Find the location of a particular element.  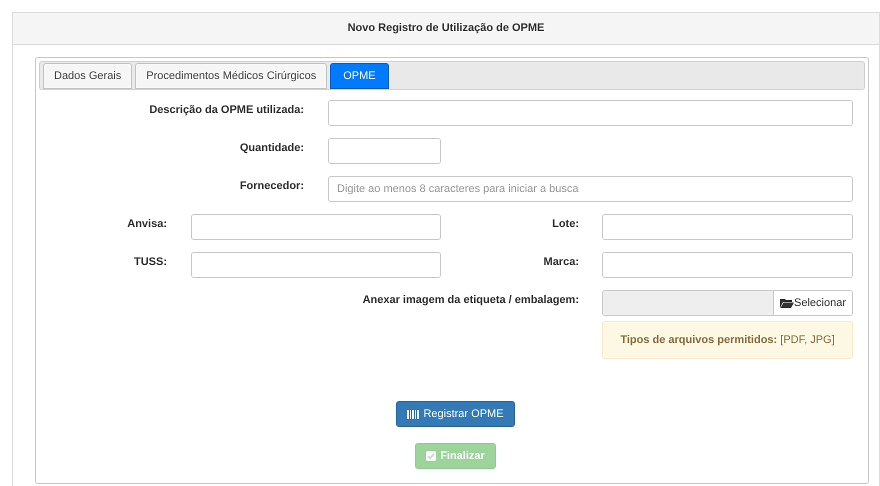

tab: Procedimentos Médicos Cirúrgicos is located at coordinates (231, 76).